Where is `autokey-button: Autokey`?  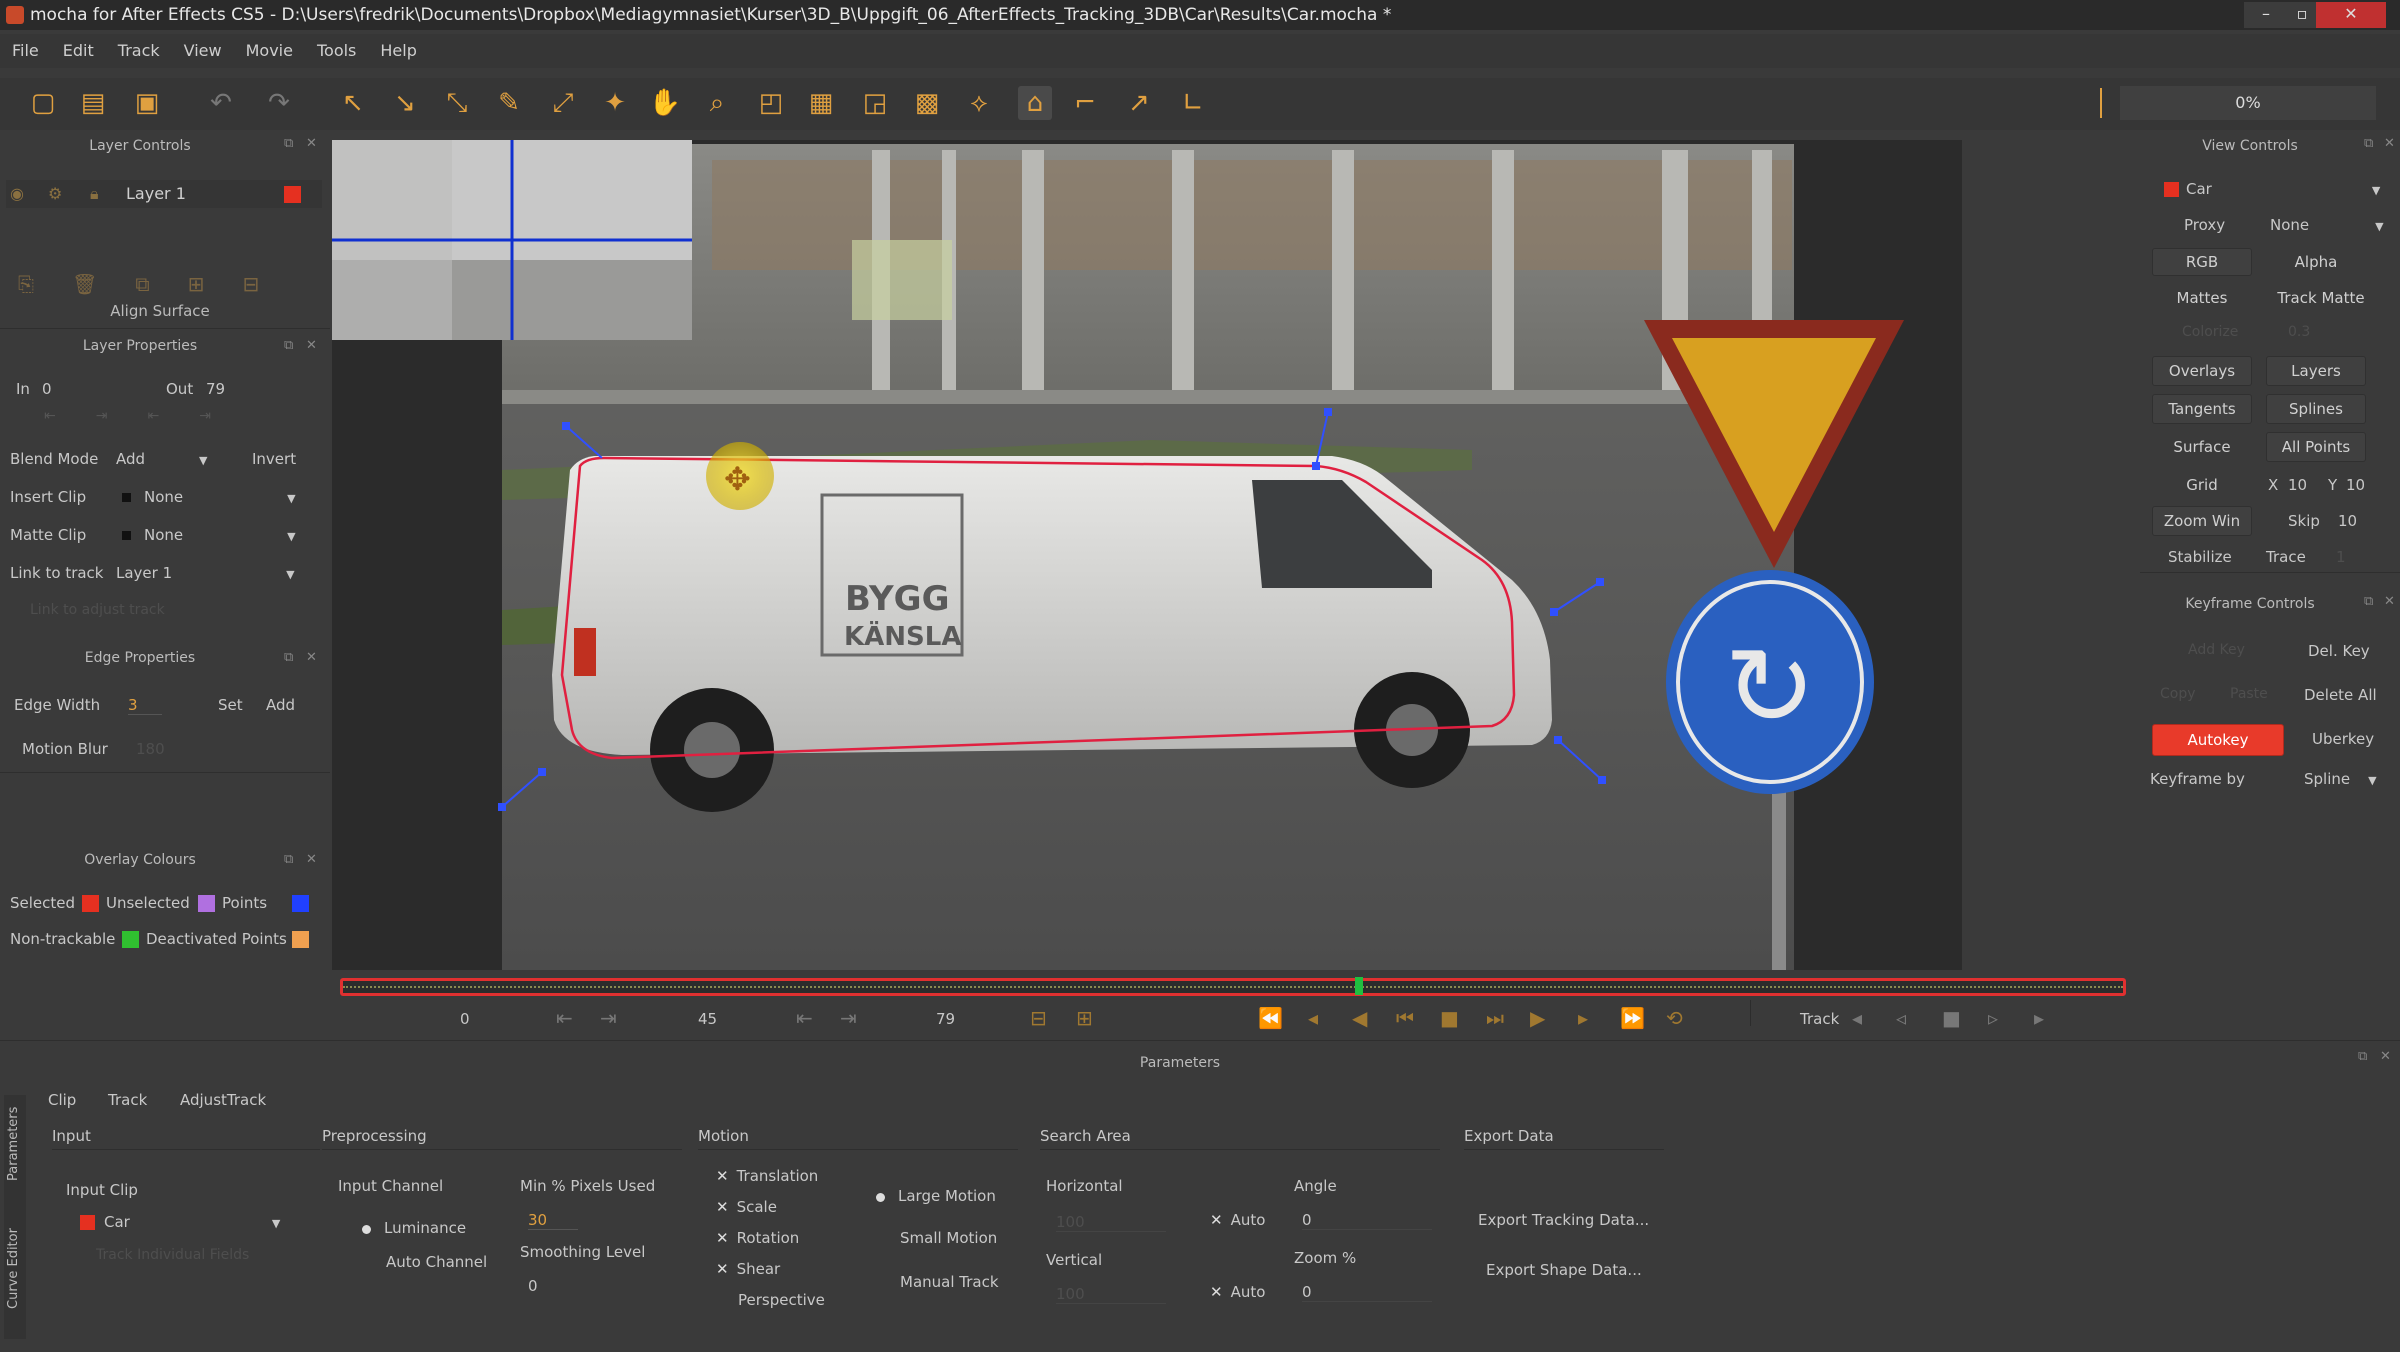
autokey-button: Autokey is located at coordinates (2218, 740).